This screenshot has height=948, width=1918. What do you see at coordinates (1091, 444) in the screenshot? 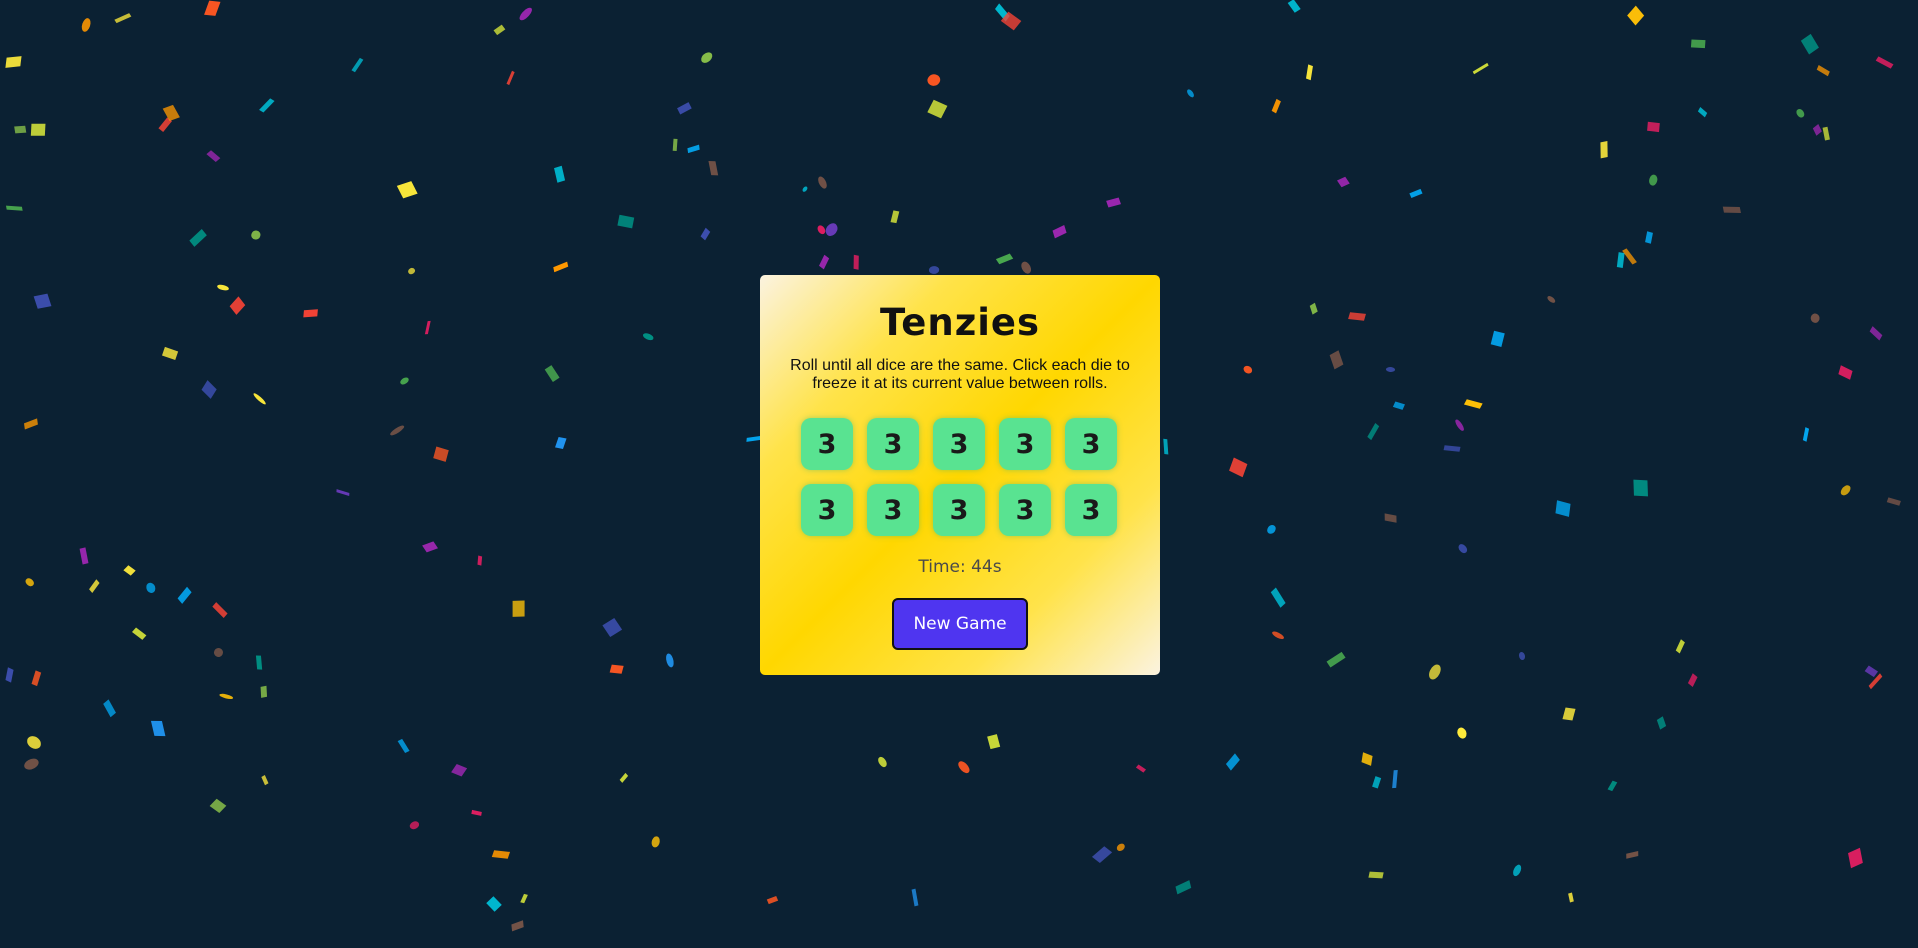
I see `die-5: 3` at bounding box center [1091, 444].